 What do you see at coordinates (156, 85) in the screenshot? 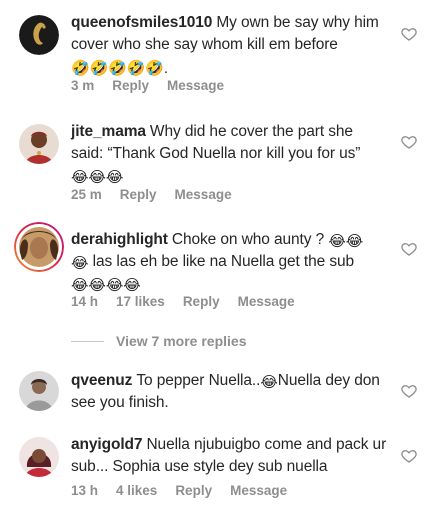
I see `comment-meta: 3 m Reply Message` at bounding box center [156, 85].